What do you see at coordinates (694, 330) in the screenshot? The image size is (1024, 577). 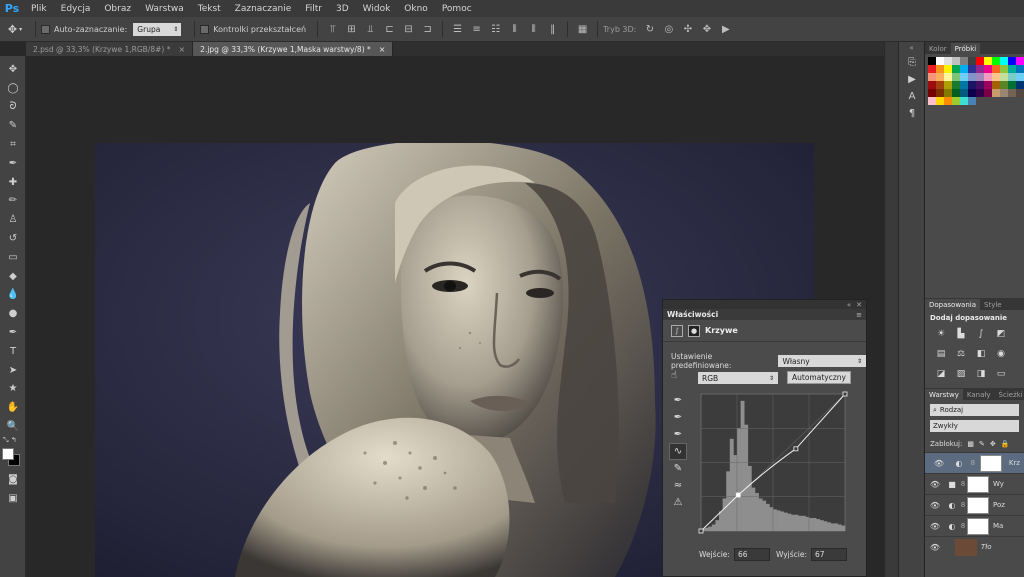 I see `mask-icon: ●` at bounding box center [694, 330].